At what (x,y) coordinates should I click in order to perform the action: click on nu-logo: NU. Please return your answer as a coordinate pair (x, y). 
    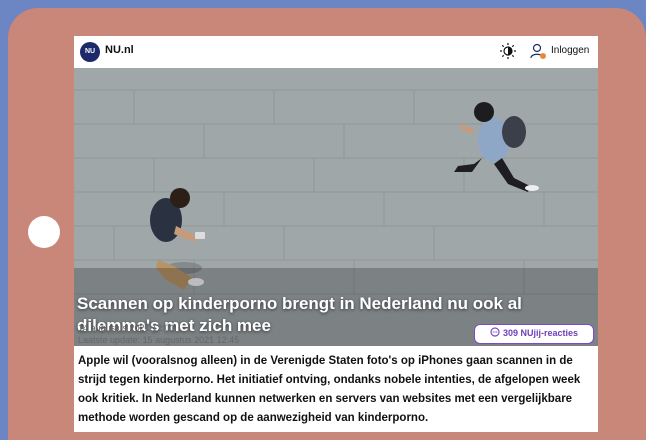
    Looking at the image, I should click on (90, 52).